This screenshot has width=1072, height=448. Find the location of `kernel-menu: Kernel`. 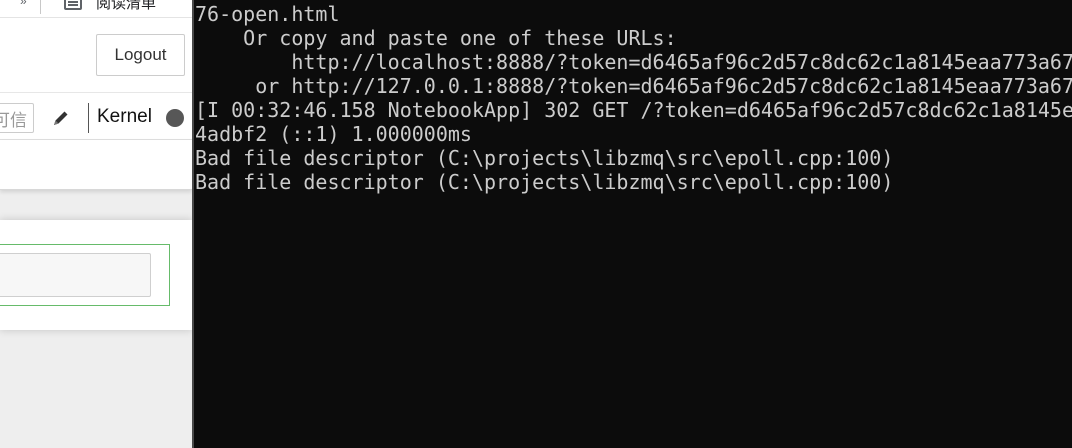

kernel-menu: Kernel is located at coordinates (124, 117).